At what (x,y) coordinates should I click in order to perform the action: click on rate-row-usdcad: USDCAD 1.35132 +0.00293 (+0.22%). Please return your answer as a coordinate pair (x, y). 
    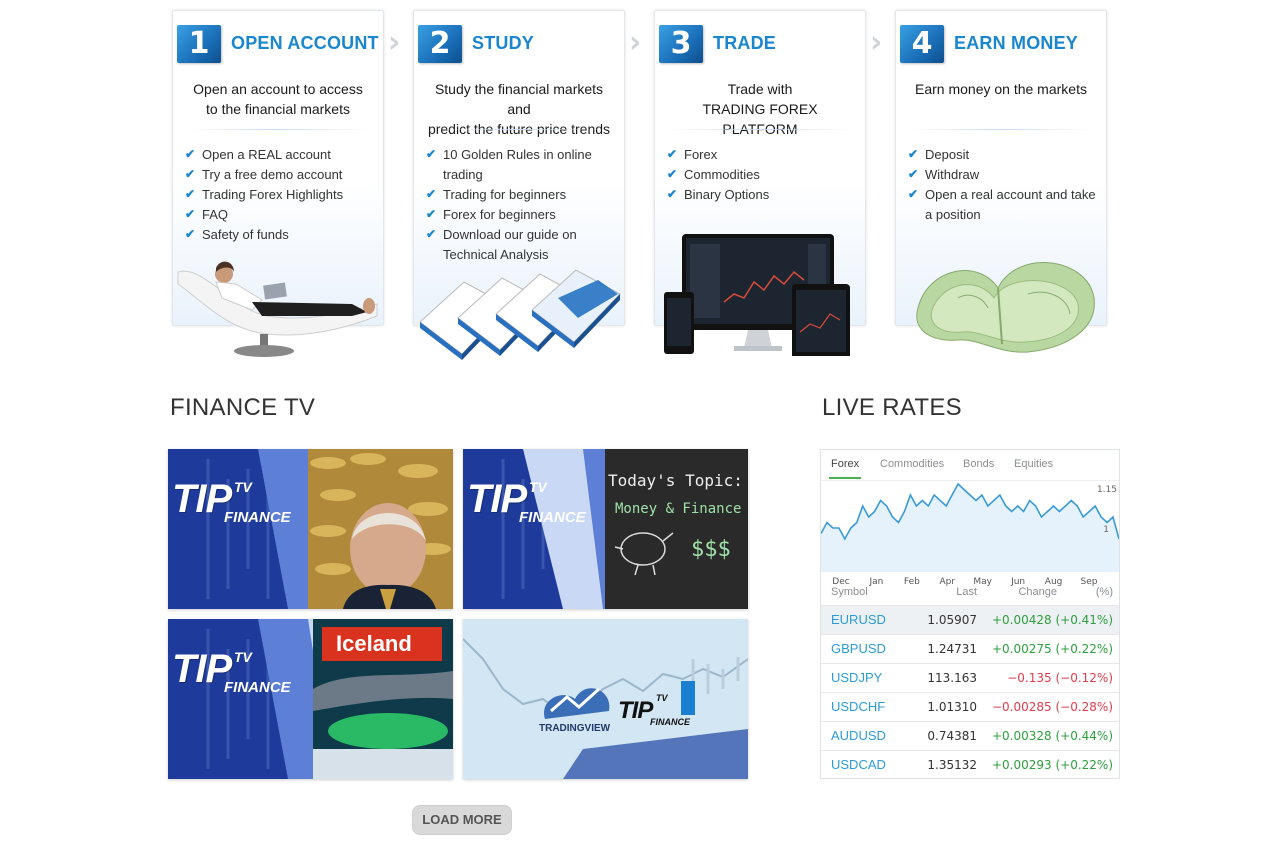
    Looking at the image, I should click on (970, 764).